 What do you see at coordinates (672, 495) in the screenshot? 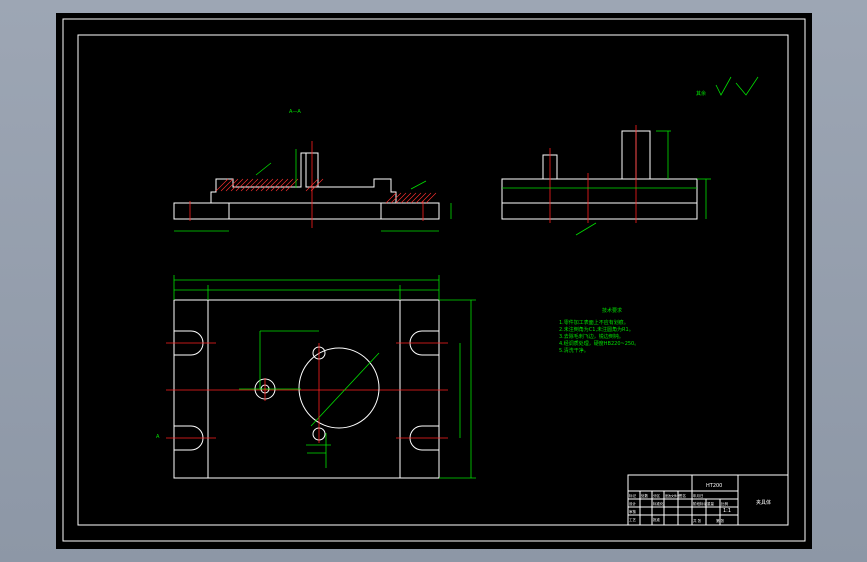
I see `title-label: 更改文件号` at bounding box center [672, 495].